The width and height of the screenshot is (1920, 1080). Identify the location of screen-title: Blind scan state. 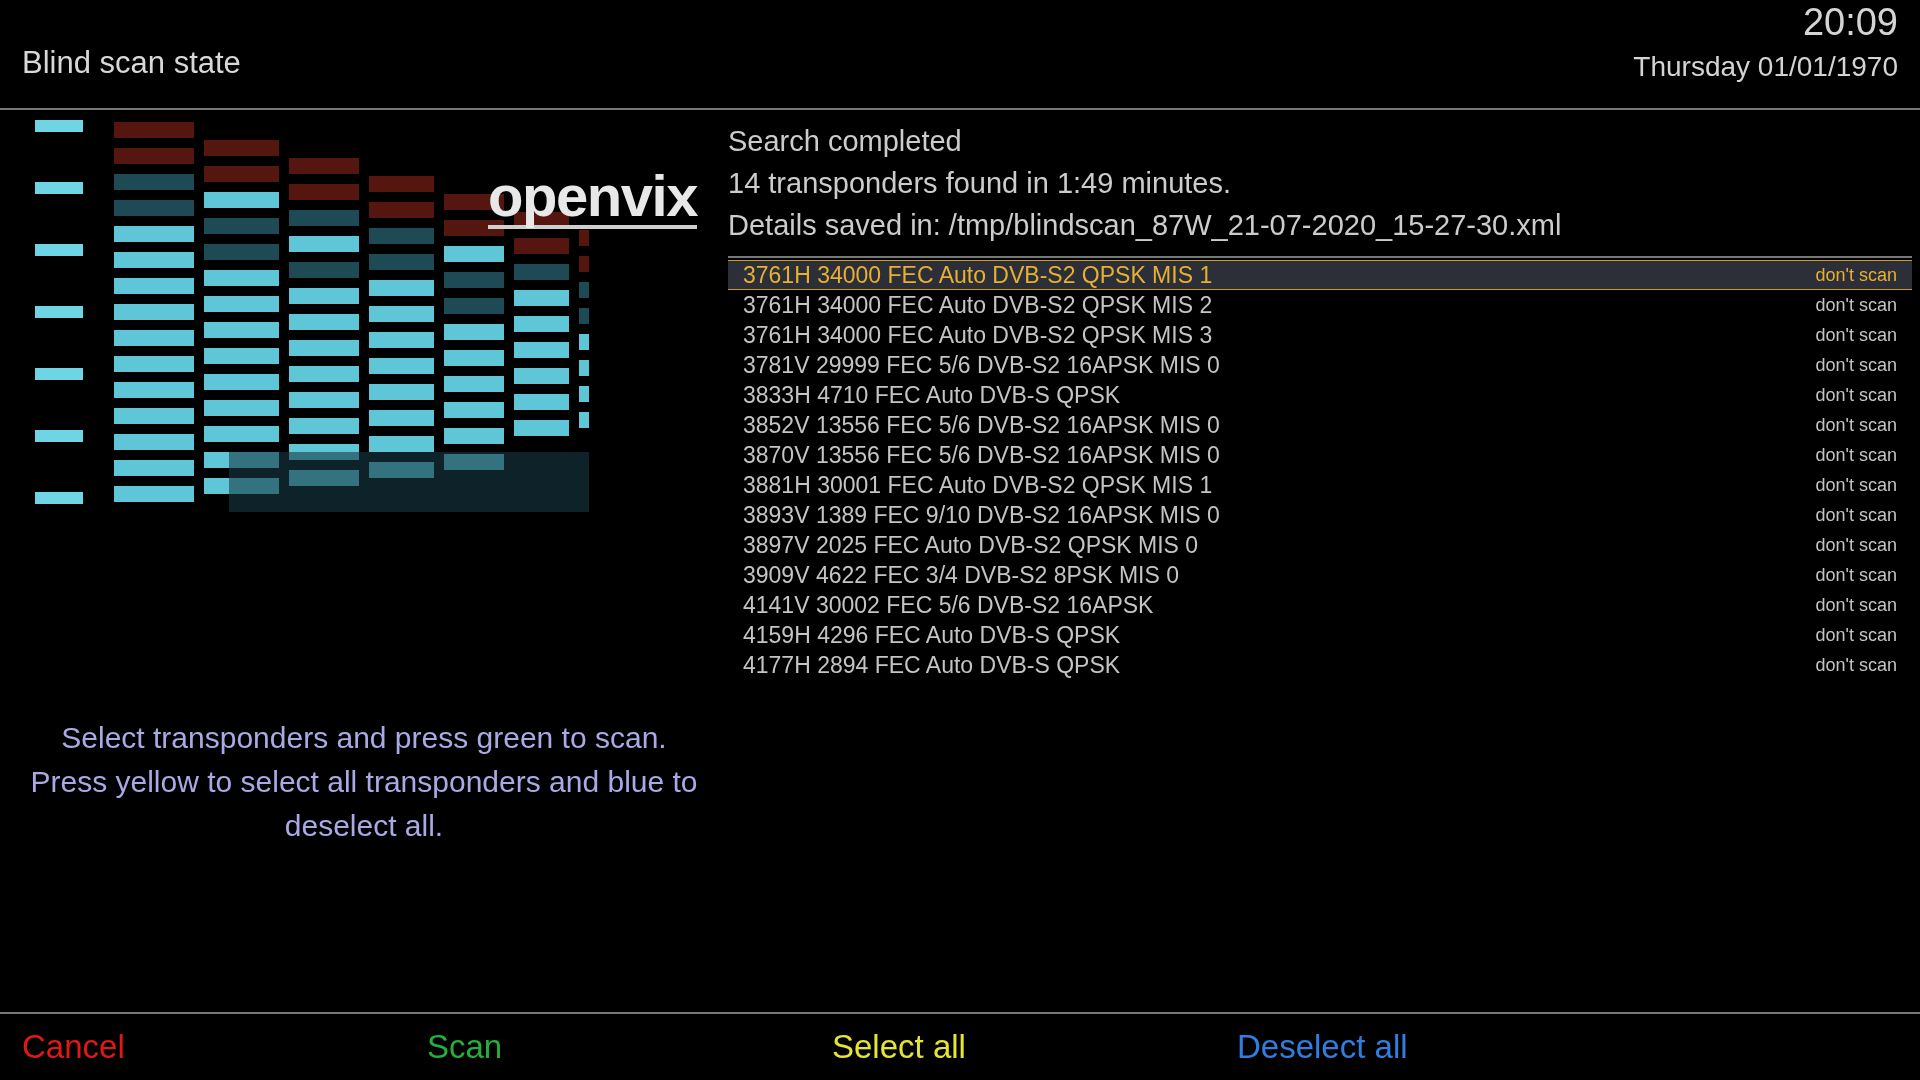
(131, 62).